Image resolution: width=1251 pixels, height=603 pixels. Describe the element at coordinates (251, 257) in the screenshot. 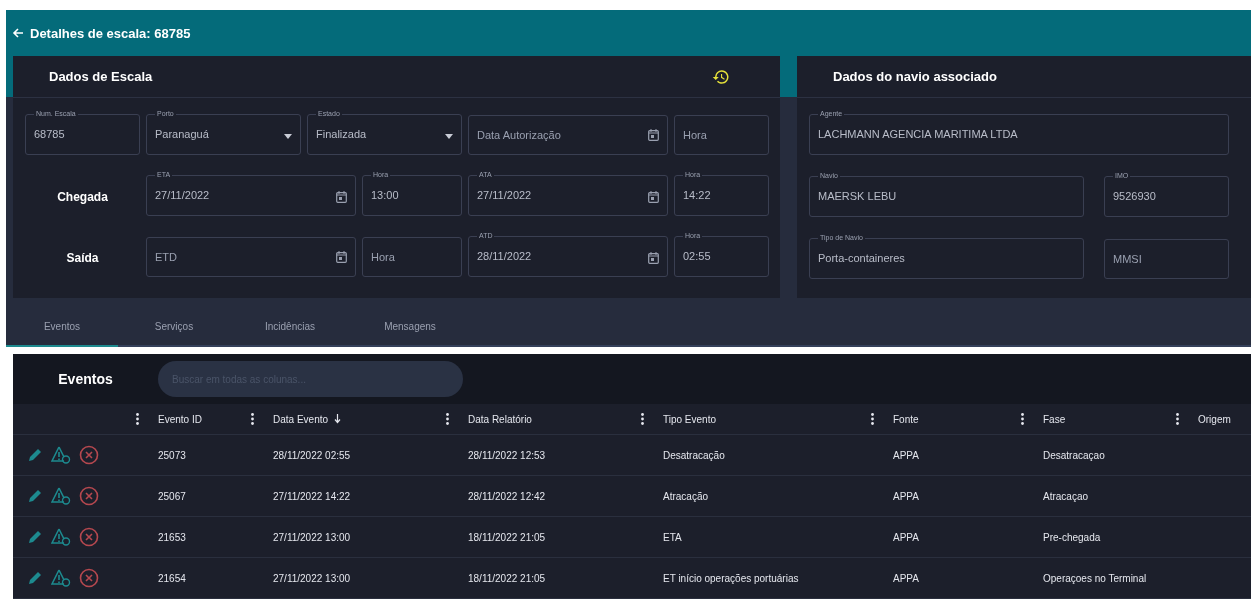

I see `input-field: ETD` at that location.